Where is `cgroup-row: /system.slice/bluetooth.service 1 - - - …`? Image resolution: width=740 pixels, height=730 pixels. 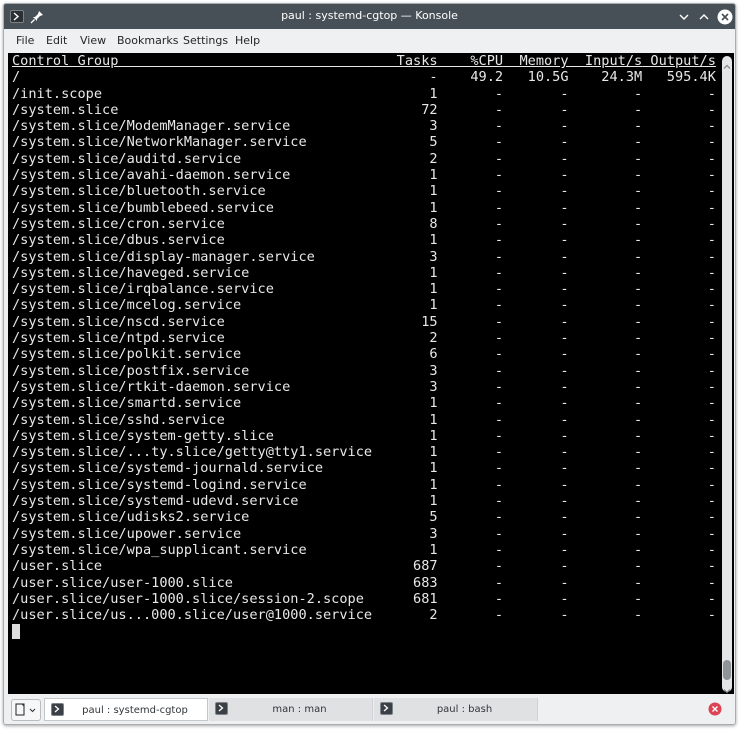 cgroup-row: /system.slice/bluetooth.service 1 - - - … is located at coordinates (364, 191).